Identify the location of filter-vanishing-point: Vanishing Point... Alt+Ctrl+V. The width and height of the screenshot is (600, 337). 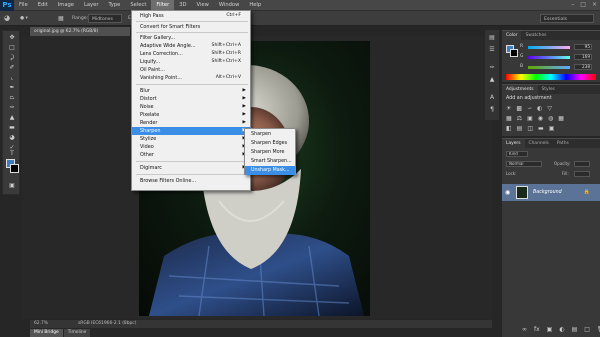
(191, 78).